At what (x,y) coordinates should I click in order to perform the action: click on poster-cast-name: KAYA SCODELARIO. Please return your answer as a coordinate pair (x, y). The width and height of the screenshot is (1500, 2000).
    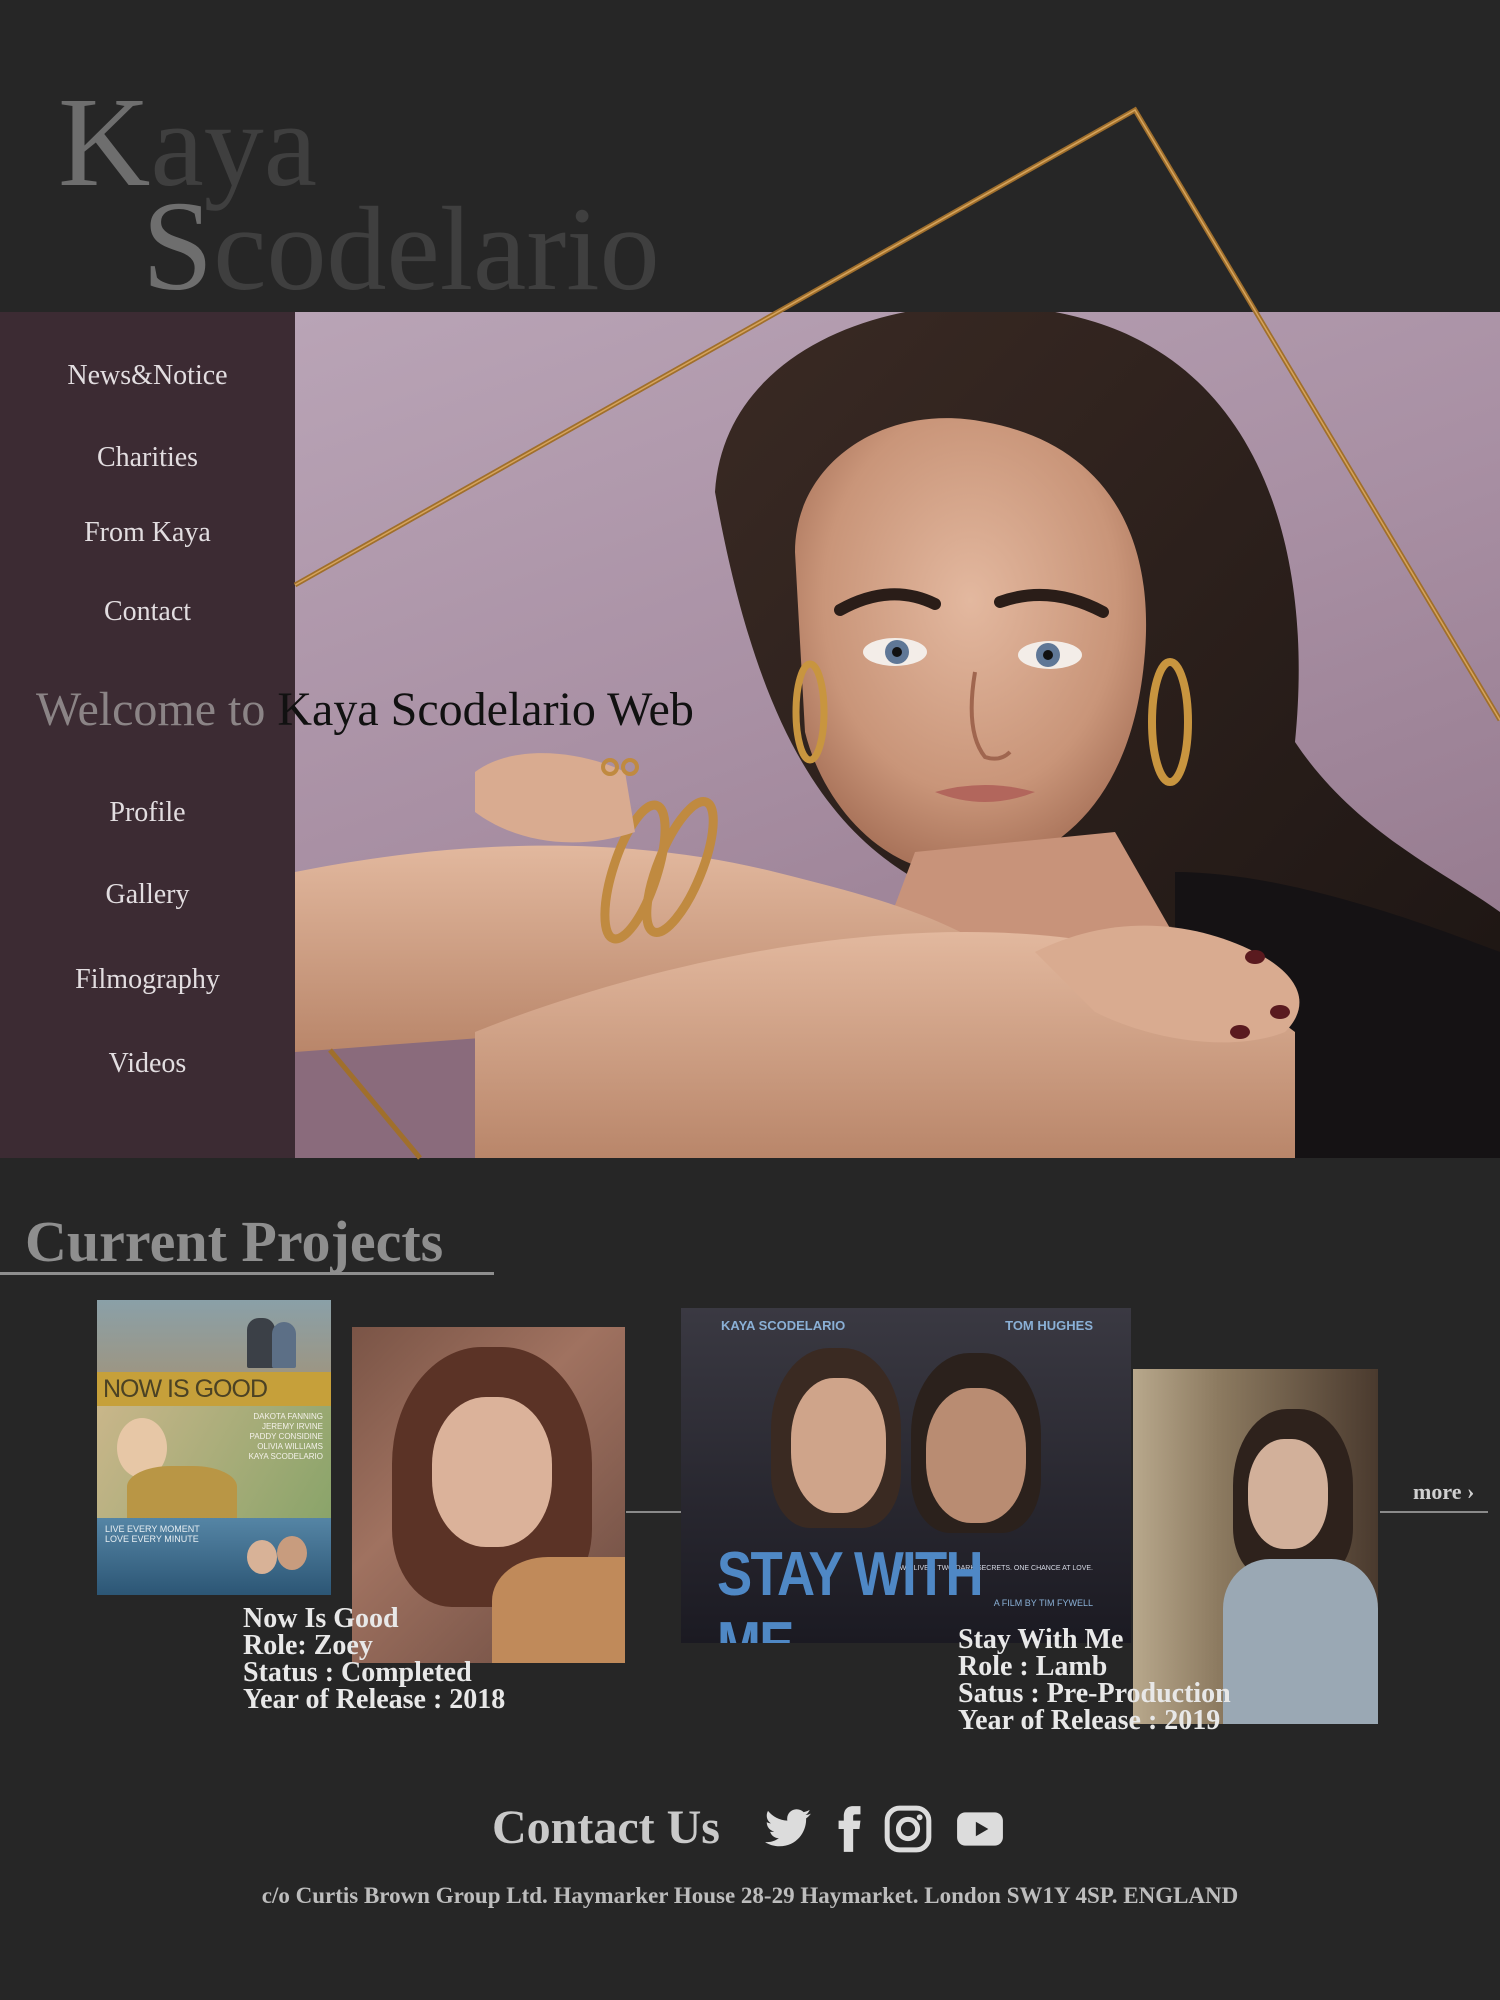
    Looking at the image, I should click on (285, 1456).